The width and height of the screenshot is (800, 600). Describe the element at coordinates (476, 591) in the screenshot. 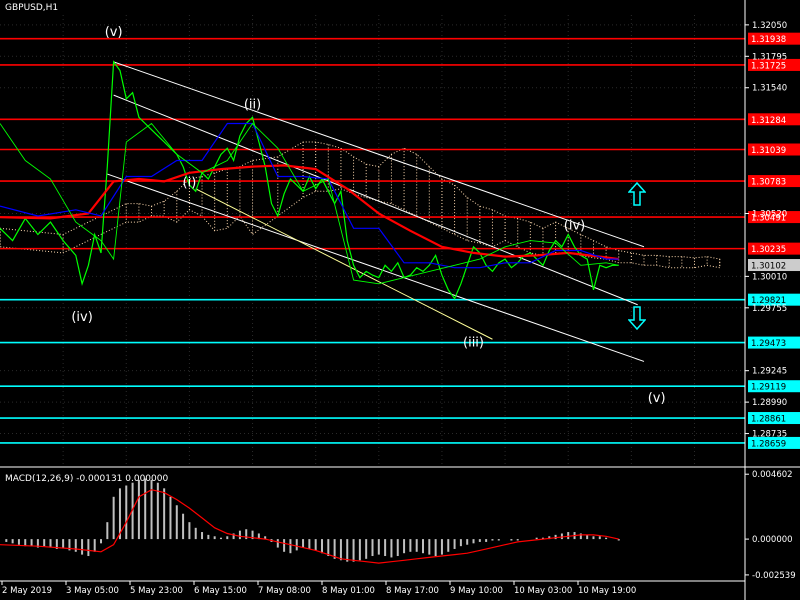

I see `x-tick-label: 9 May 10:00` at that location.